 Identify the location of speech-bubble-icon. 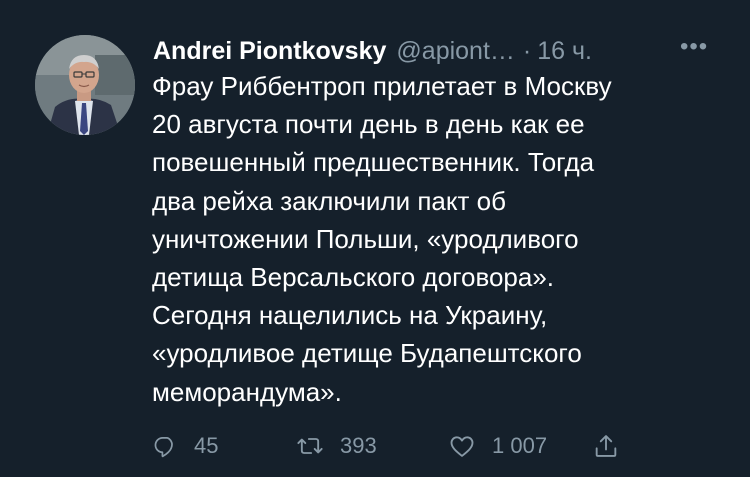
(163, 447).